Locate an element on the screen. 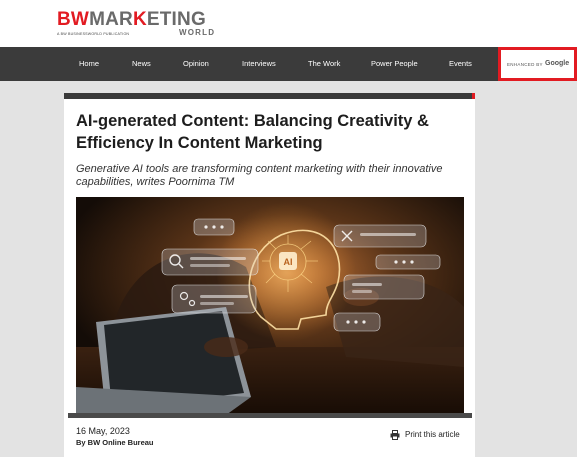 The height and width of the screenshot is (457, 577). search-input: ENHANCED BY Google is located at coordinates (537, 64).